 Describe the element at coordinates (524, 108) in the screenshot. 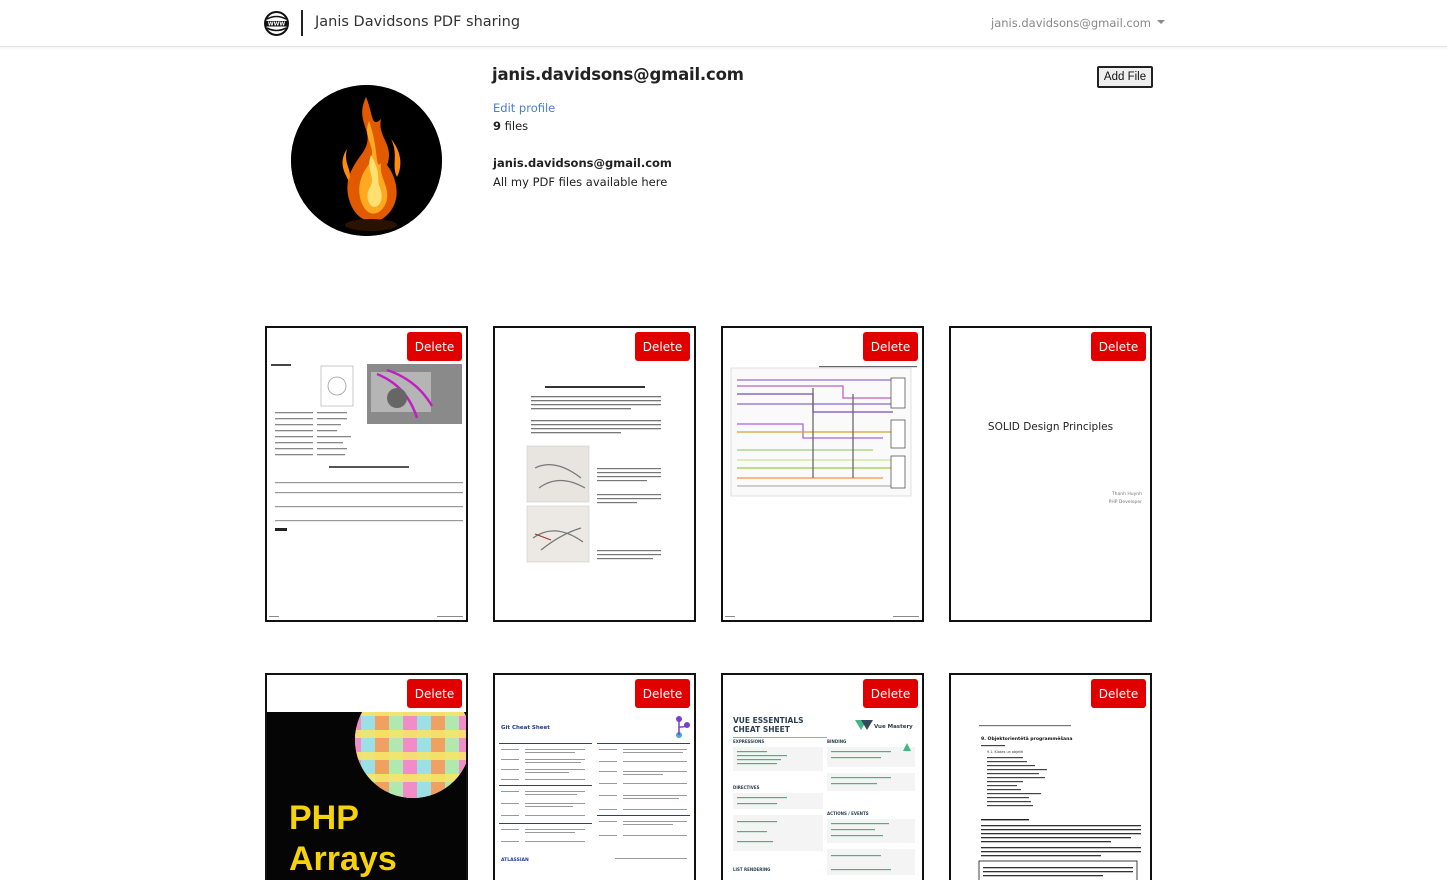

I see `edit-profile-link: Edit profile` at that location.